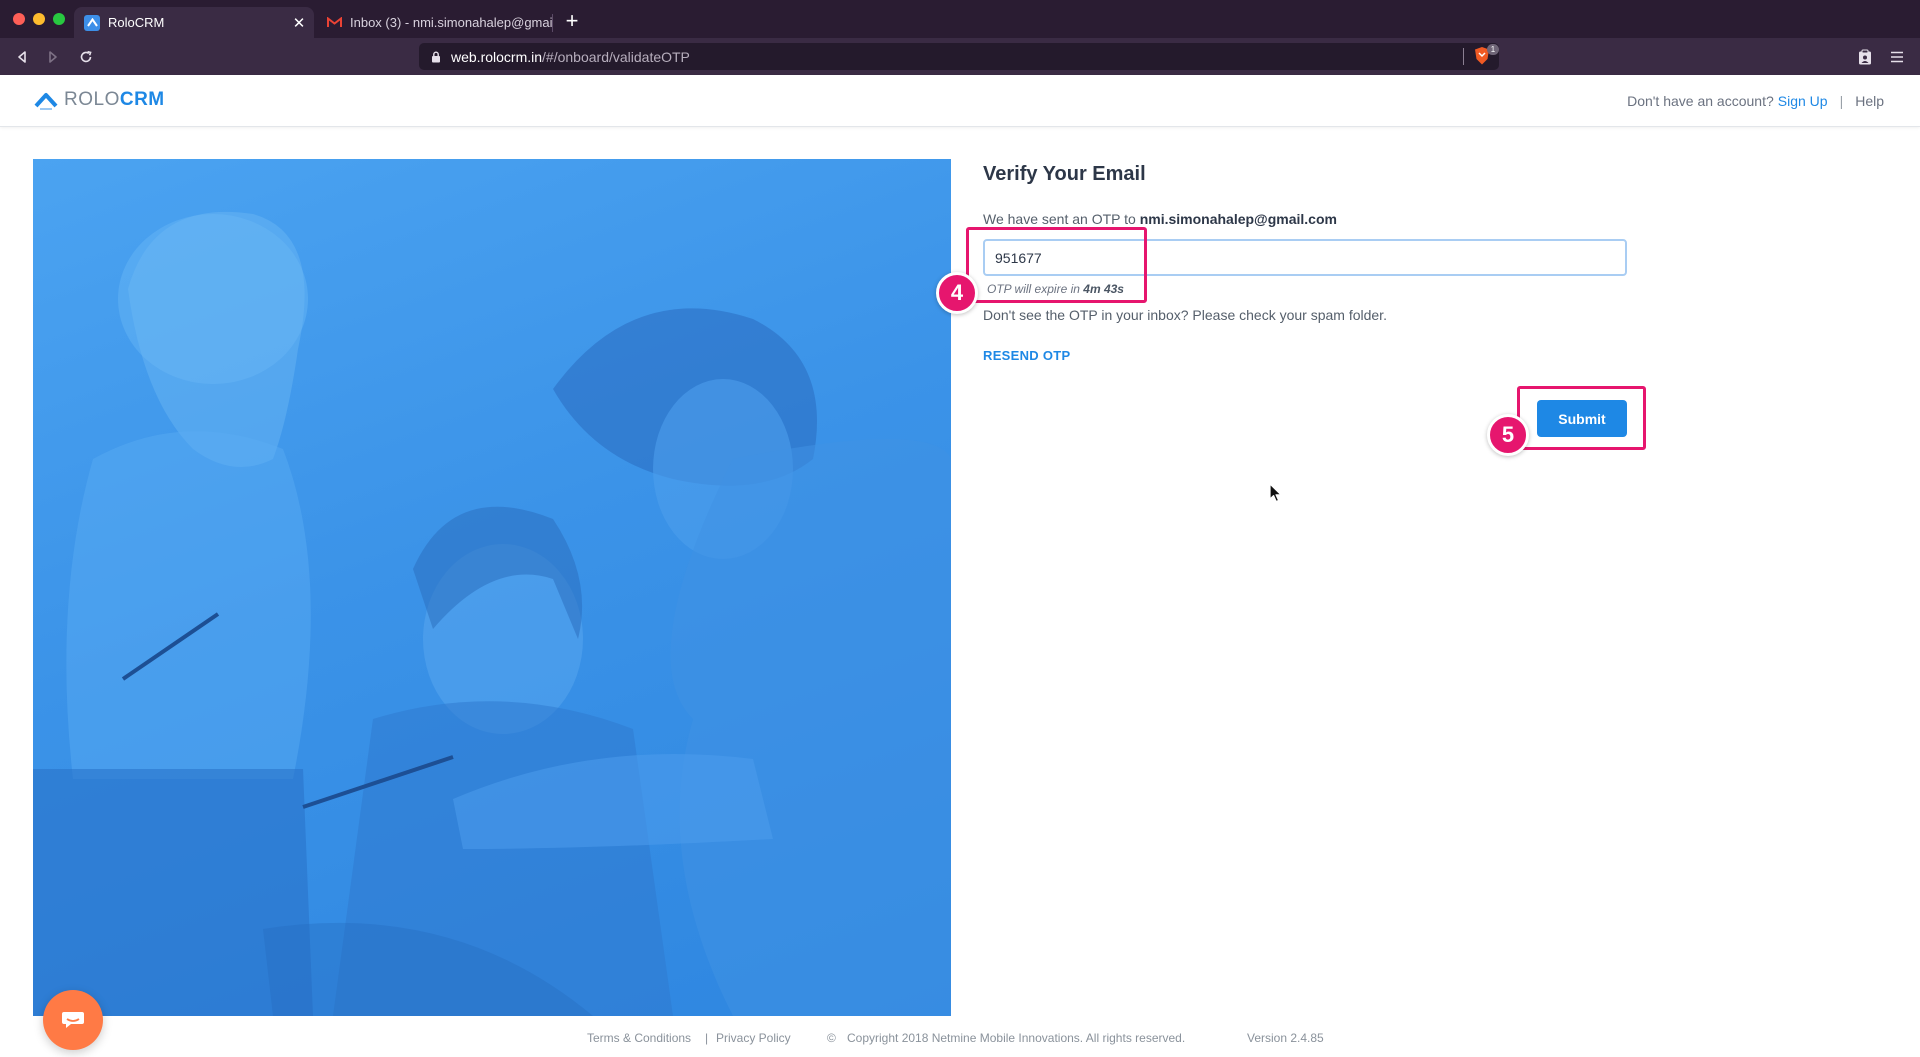 This screenshot has width=1920, height=1057. What do you see at coordinates (1865, 57) in the screenshot?
I see `clipboard-icon` at bounding box center [1865, 57].